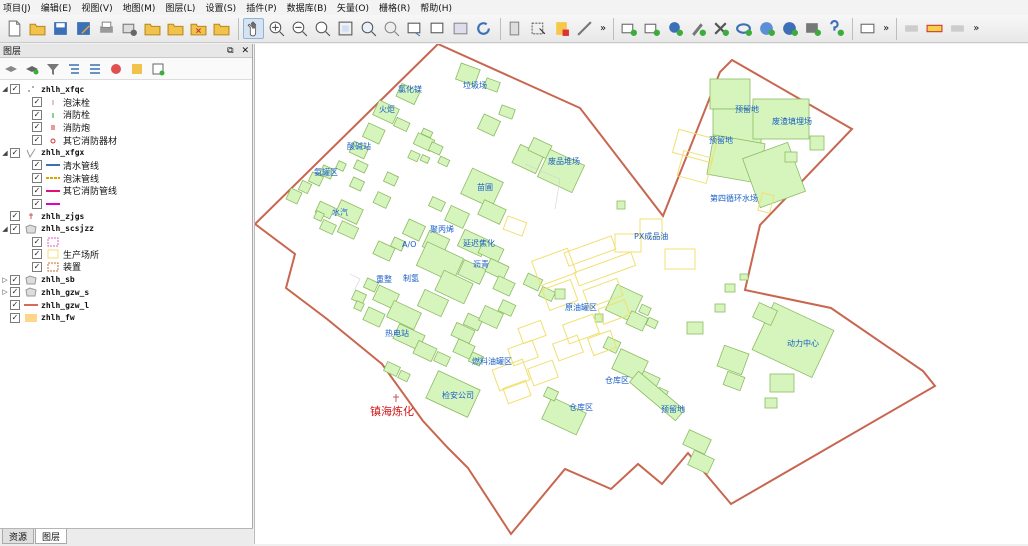 This screenshot has width=1028, height=546. What do you see at coordinates (261, 7) in the screenshot?
I see `menu-plugins: 插件(P)` at bounding box center [261, 7].